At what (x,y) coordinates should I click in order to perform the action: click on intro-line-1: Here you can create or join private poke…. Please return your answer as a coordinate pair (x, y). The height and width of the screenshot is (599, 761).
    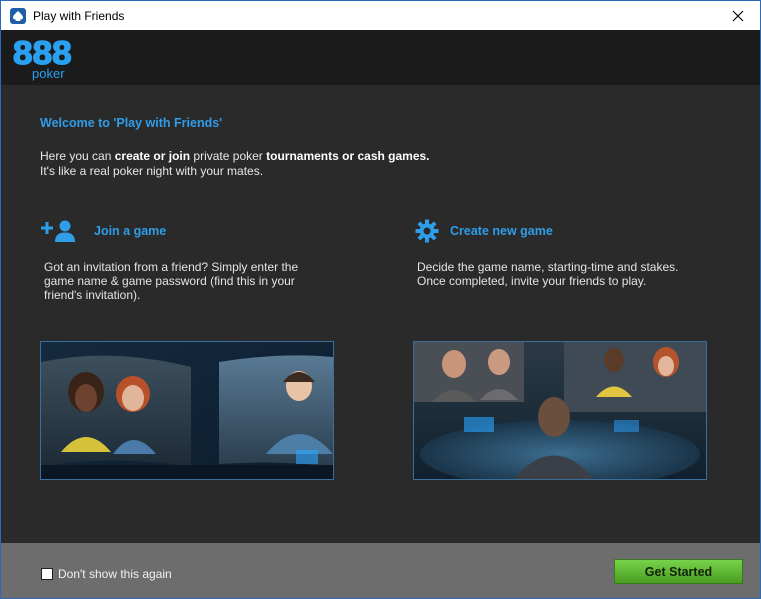
    Looking at the image, I should click on (235, 156).